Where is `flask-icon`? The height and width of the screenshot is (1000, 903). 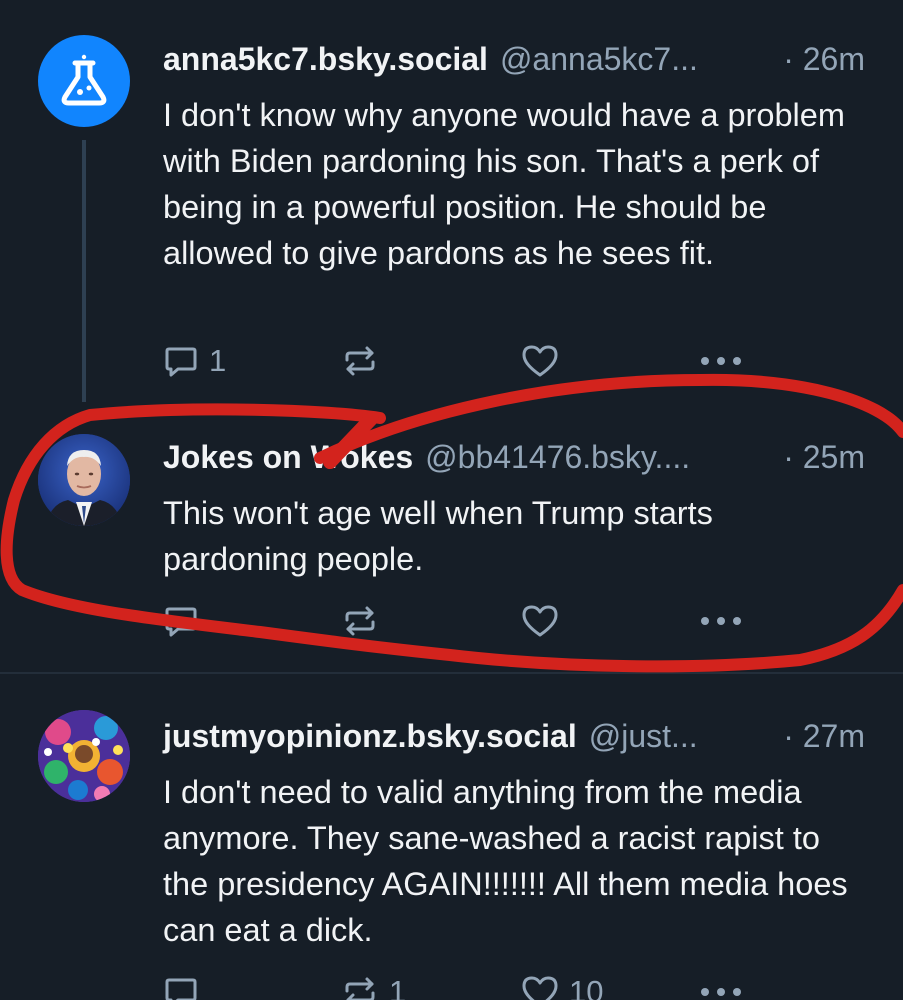
flask-icon is located at coordinates (84, 80).